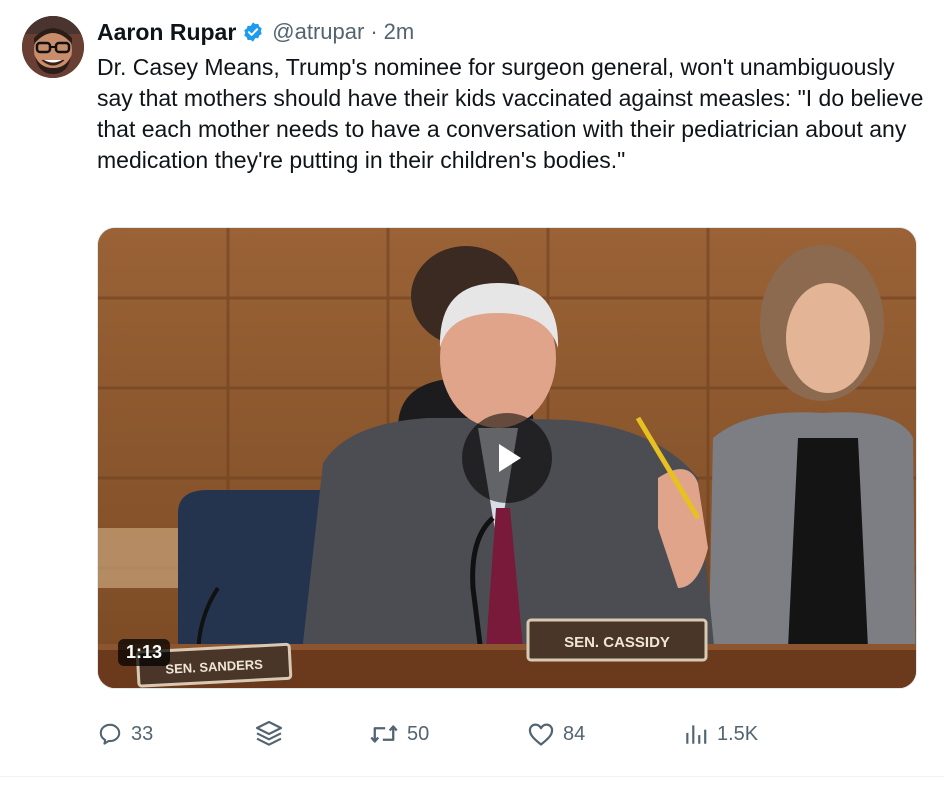 This screenshot has height=790, width=944. Describe the element at coordinates (738, 733) in the screenshot. I see `views-count: 1.5K` at that location.